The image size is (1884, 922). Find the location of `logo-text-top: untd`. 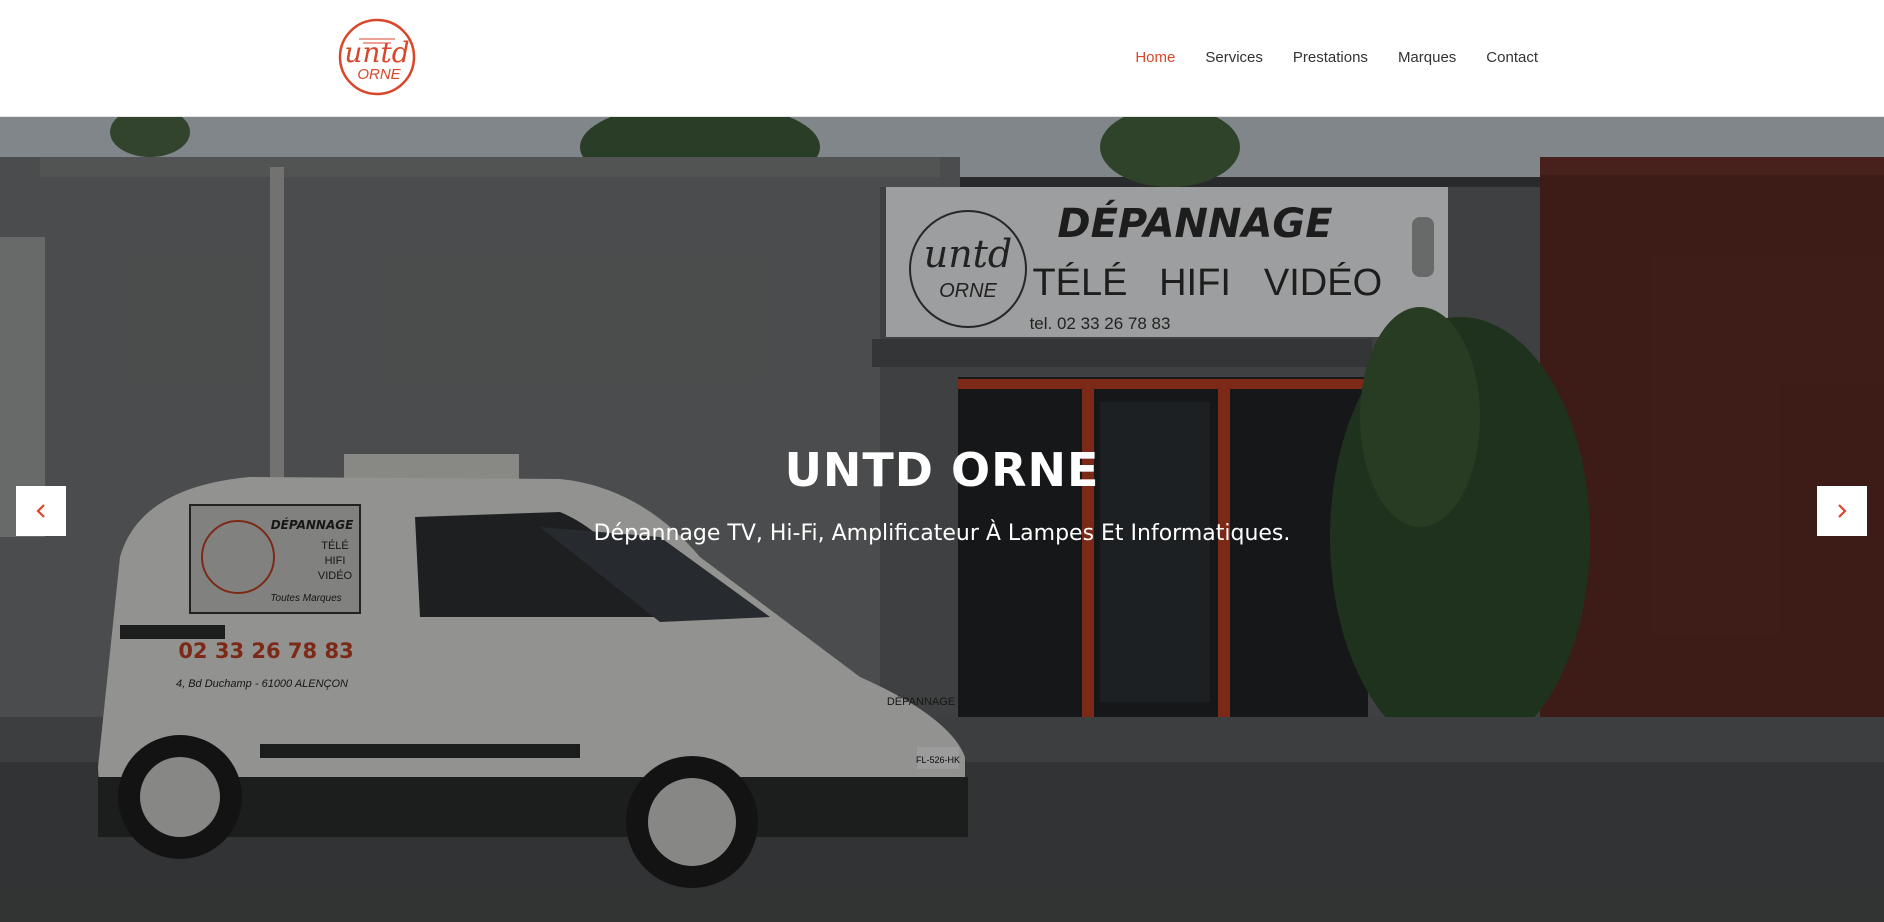

logo-text-top: untd is located at coordinates (376, 52).